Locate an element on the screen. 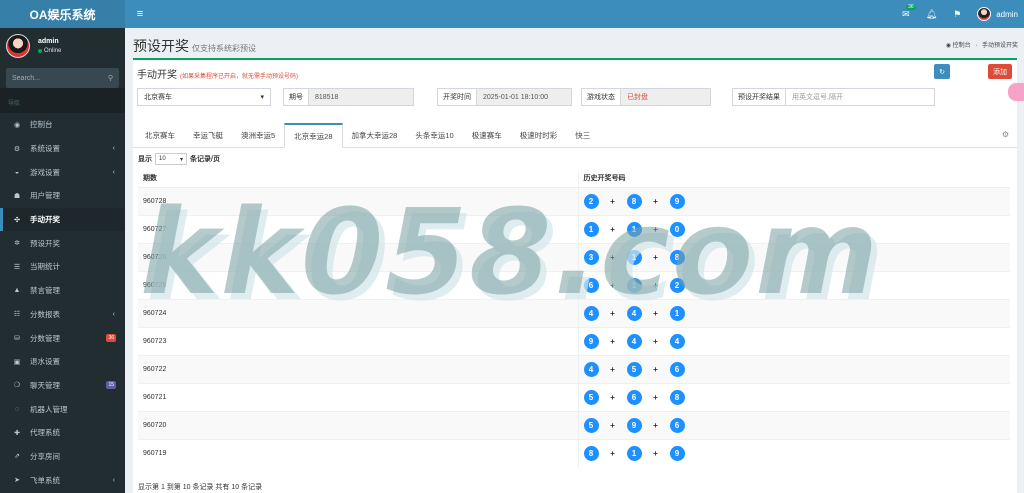 The width and height of the screenshot is (1024, 493). breadcrumb-home: 控制台 is located at coordinates (962, 46).